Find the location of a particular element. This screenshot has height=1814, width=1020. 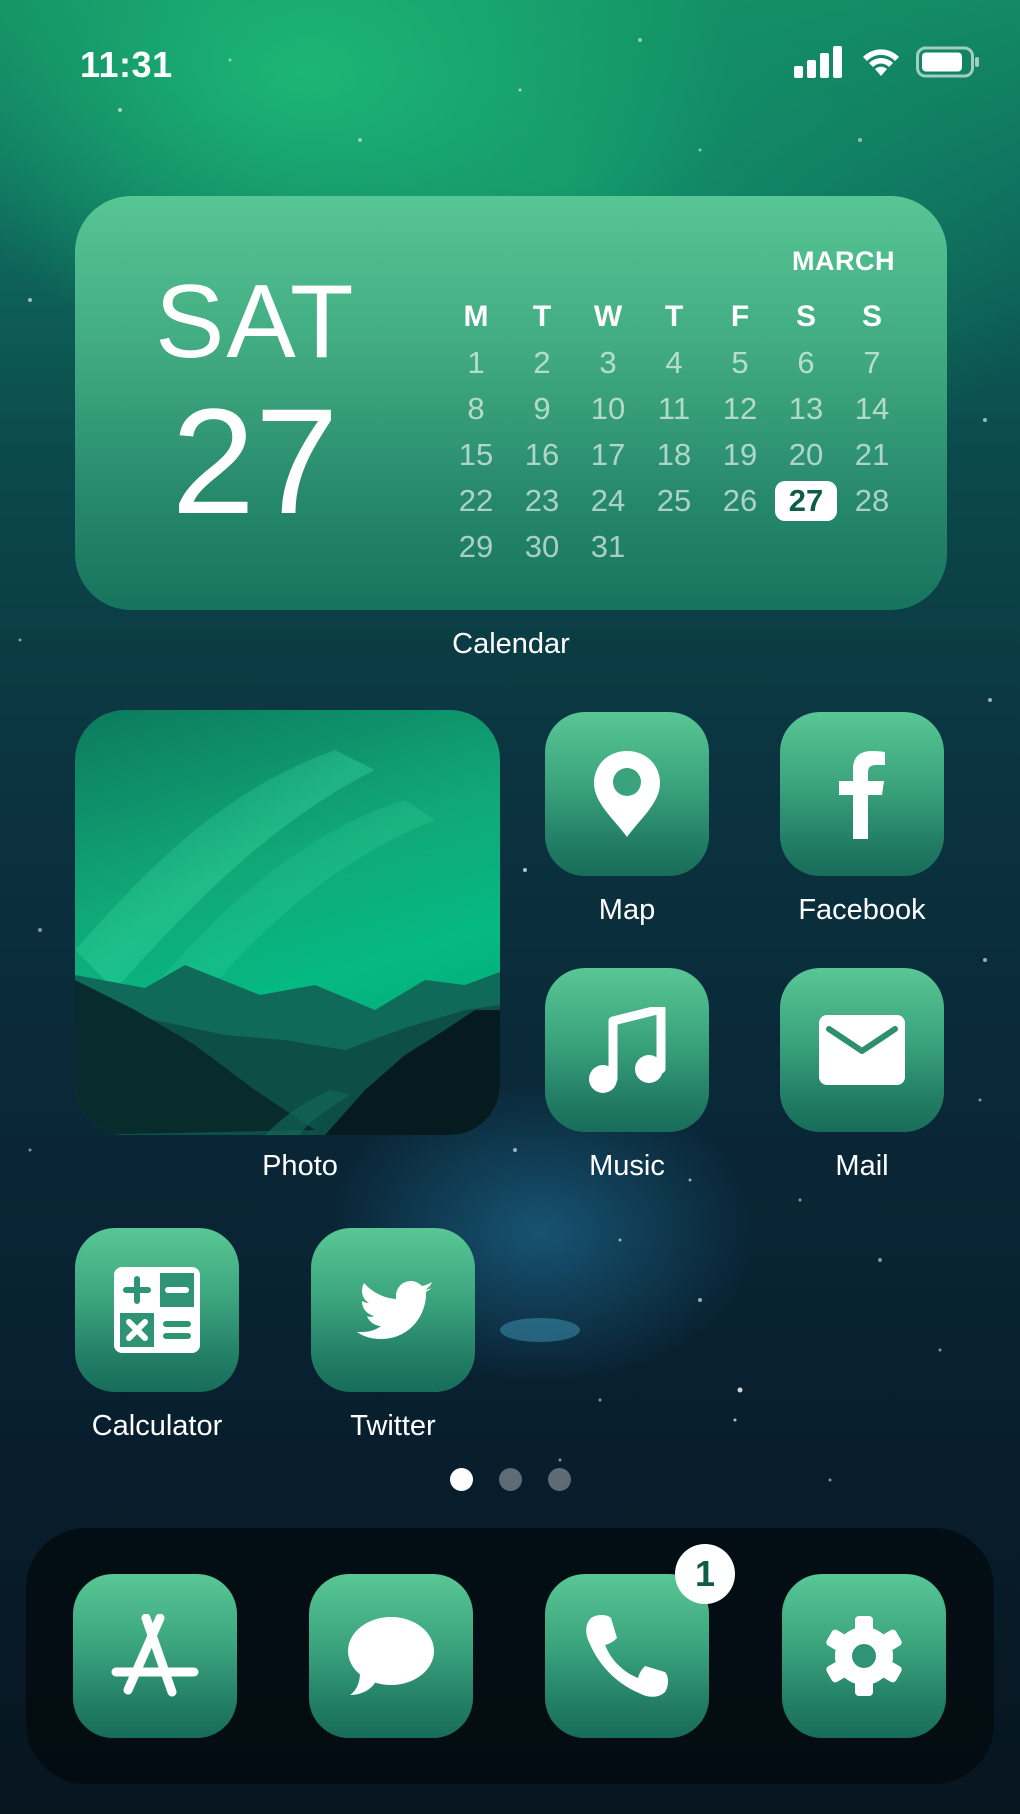

app-label: Mail is located at coordinates (862, 1166).